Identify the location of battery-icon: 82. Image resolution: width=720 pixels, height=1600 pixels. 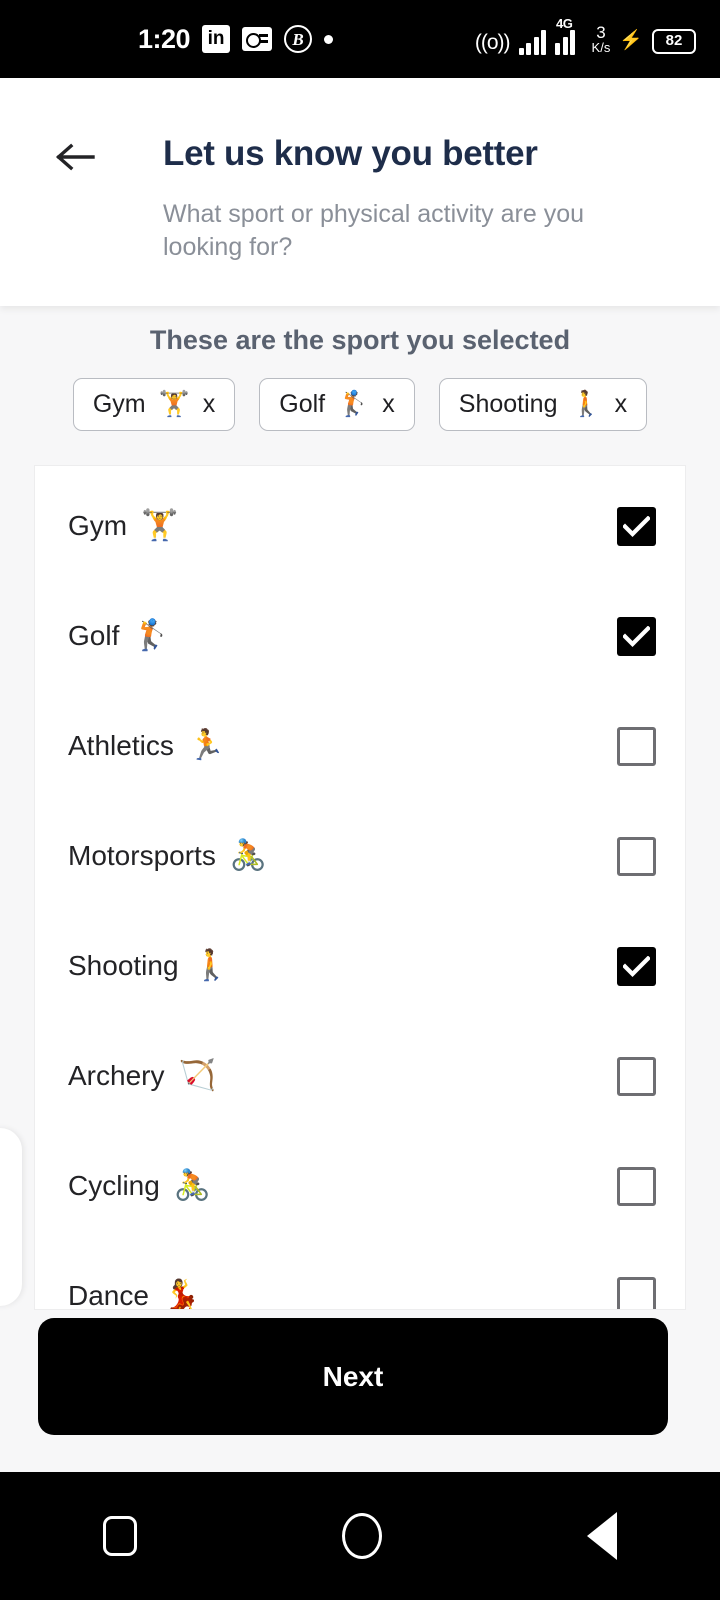
(674, 41).